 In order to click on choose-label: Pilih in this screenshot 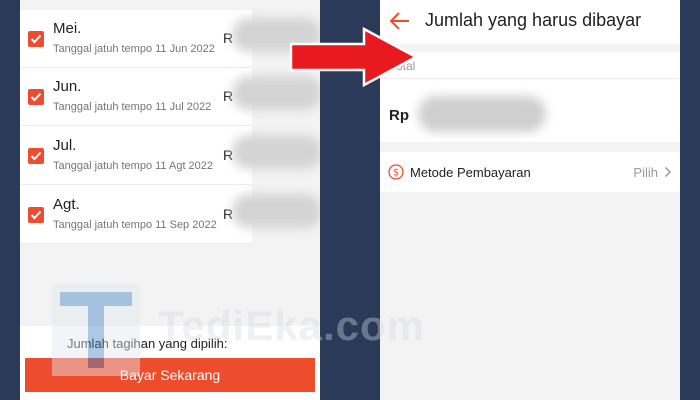, I will do `click(645, 172)`.